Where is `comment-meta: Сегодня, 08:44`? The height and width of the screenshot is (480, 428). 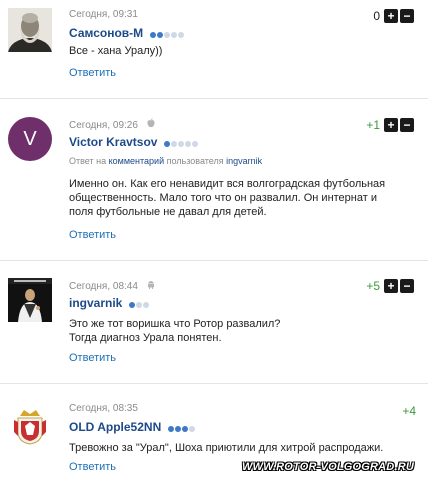 comment-meta: Сегодня, 08:44 is located at coordinates (112, 285).